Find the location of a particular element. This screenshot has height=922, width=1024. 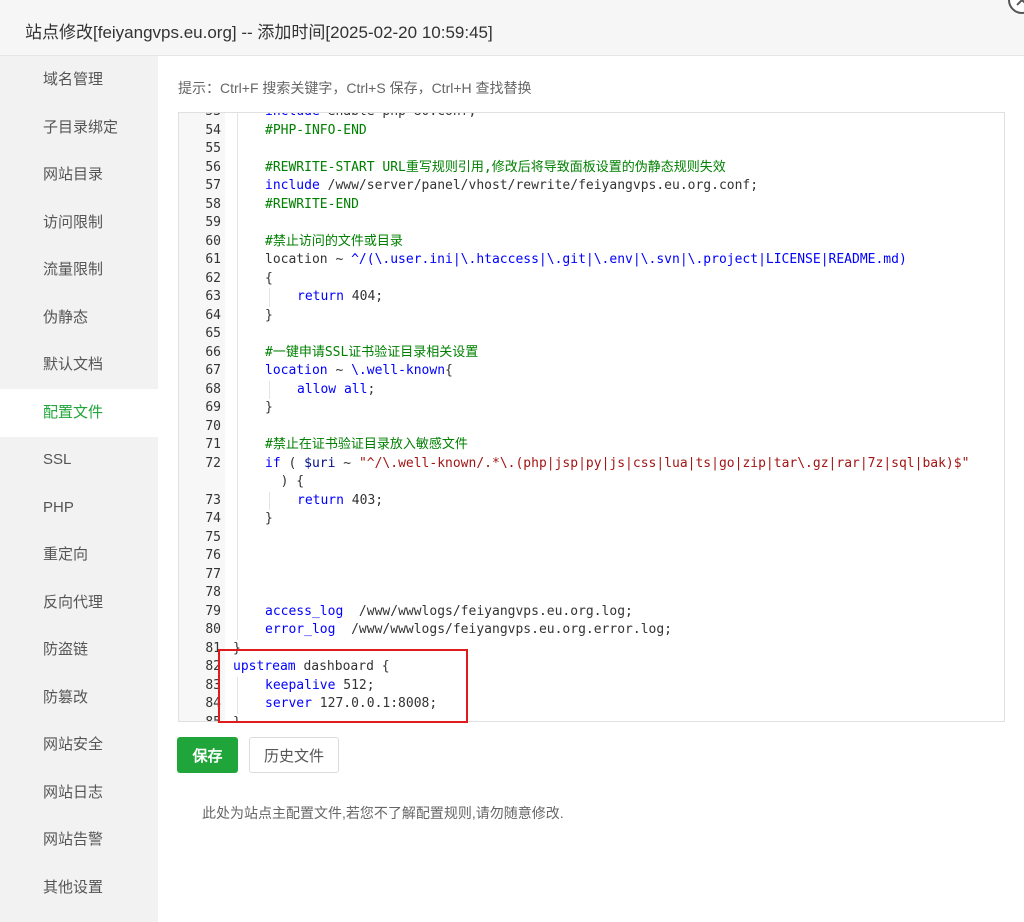

code-token: if is located at coordinates (273, 463).